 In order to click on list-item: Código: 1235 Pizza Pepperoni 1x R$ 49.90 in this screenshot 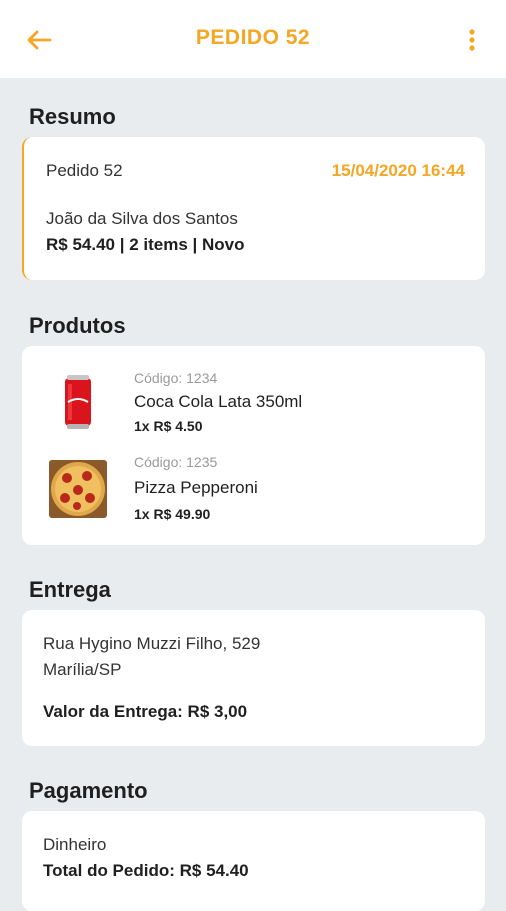, I will do `click(253, 488)`.